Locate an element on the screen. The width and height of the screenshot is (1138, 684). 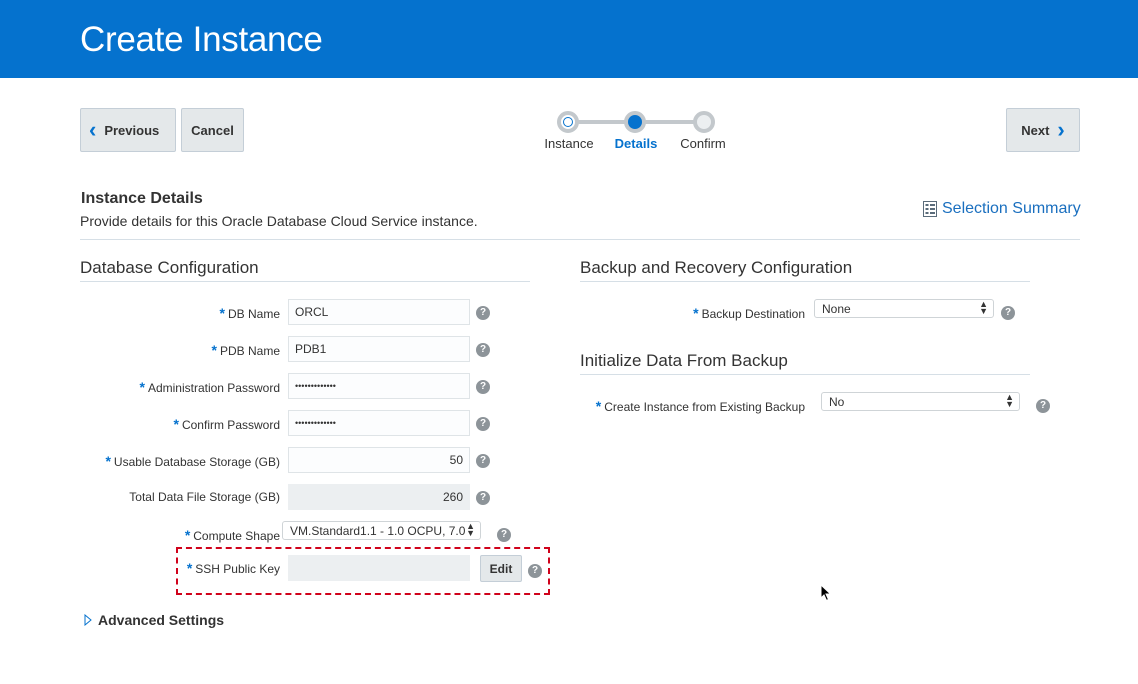
pdb-name-input: PDB1 is located at coordinates (379, 349).